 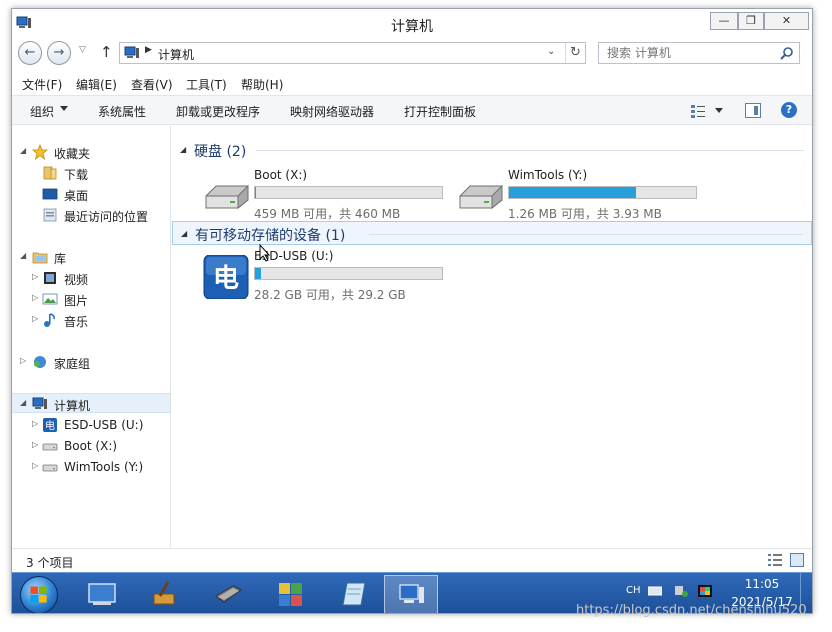 I want to click on computer-icon, so click(x=411, y=593).